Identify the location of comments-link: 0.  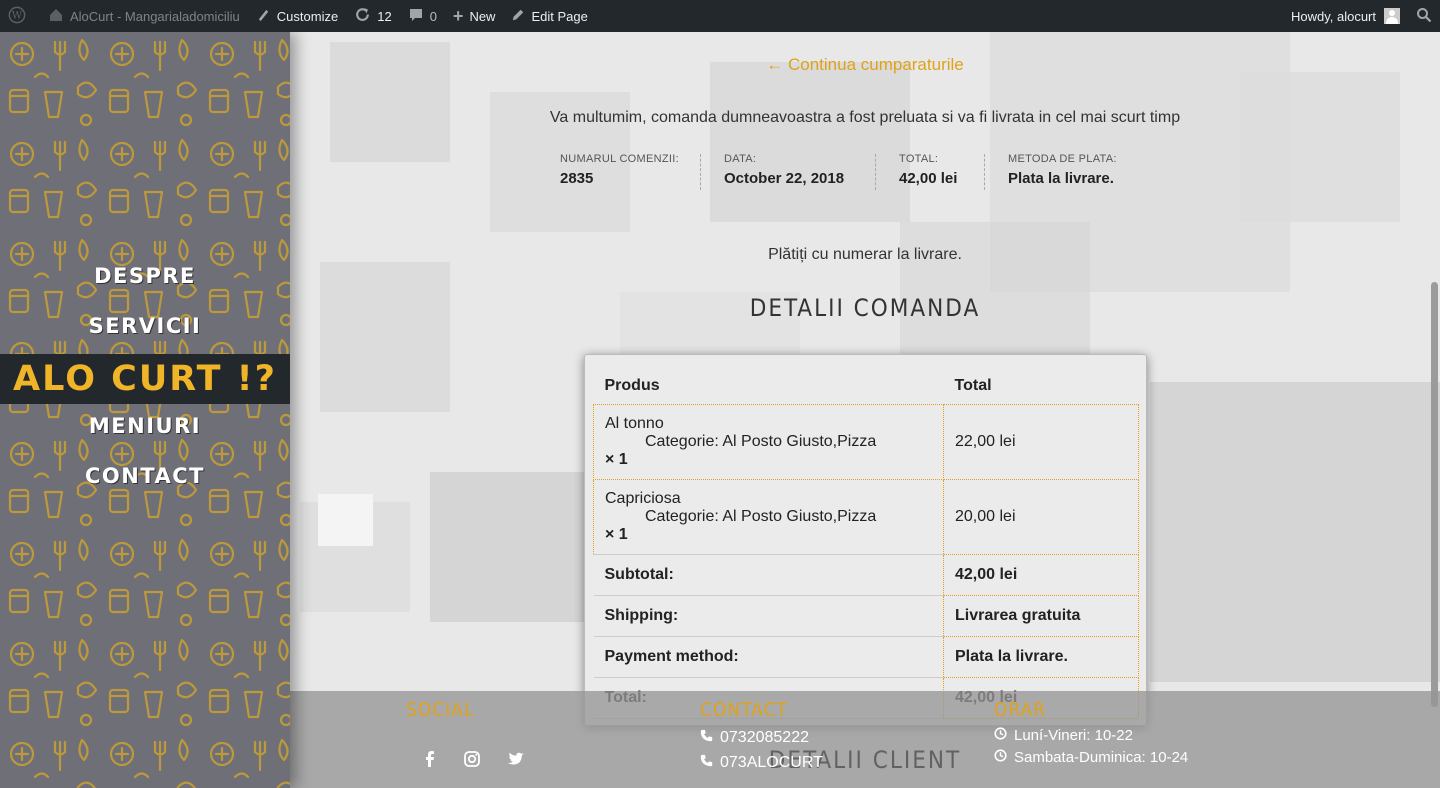
(422, 16).